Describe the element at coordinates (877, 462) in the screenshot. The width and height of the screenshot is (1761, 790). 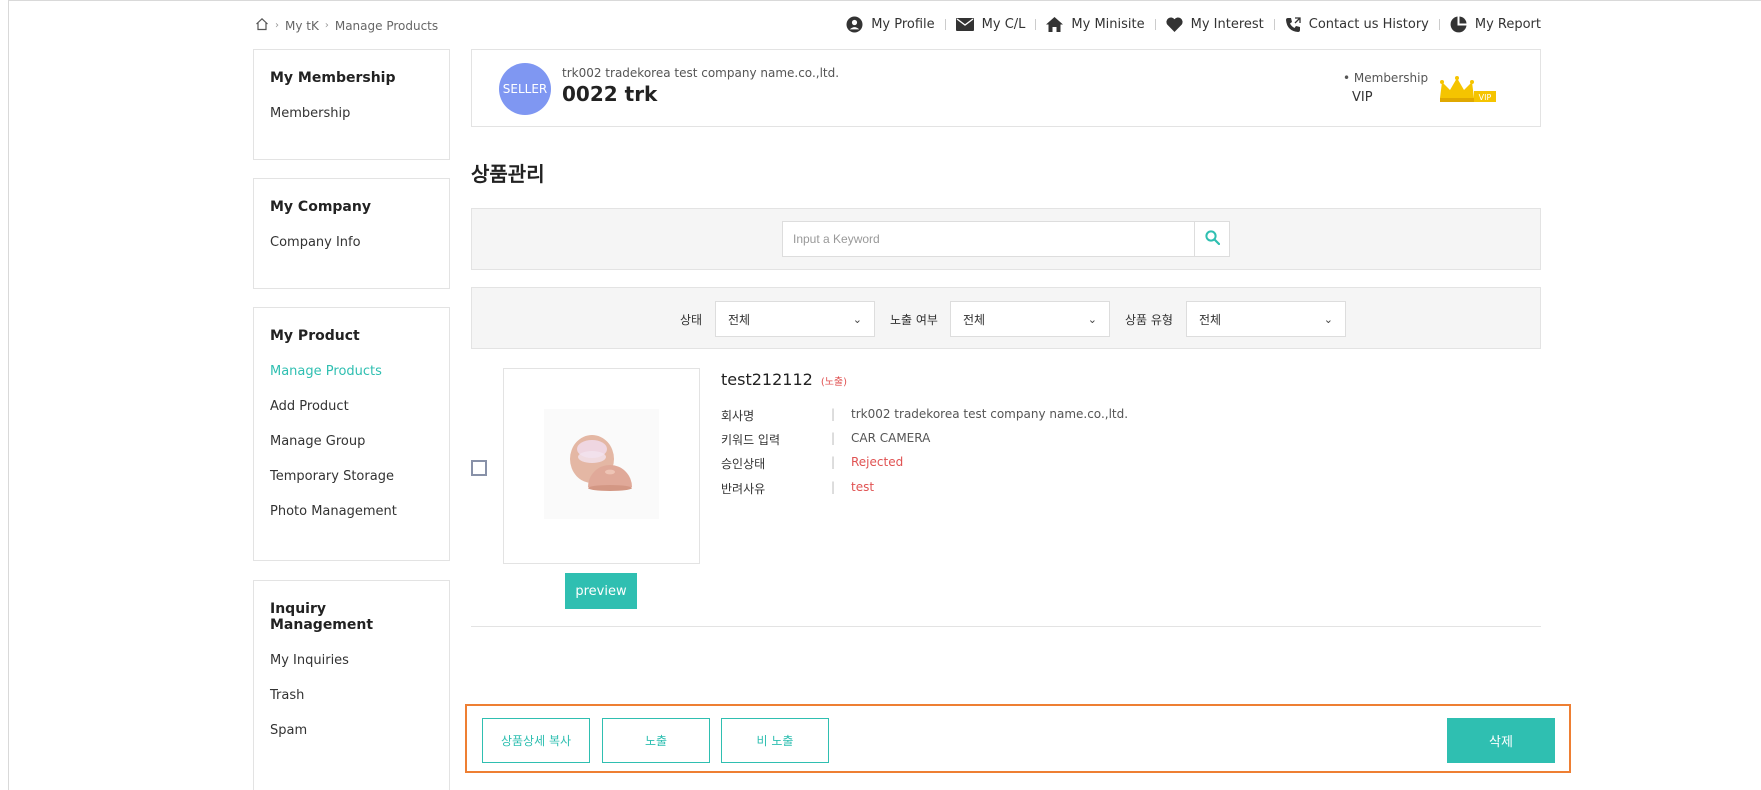
I see `detail-value: Rejected` at that location.